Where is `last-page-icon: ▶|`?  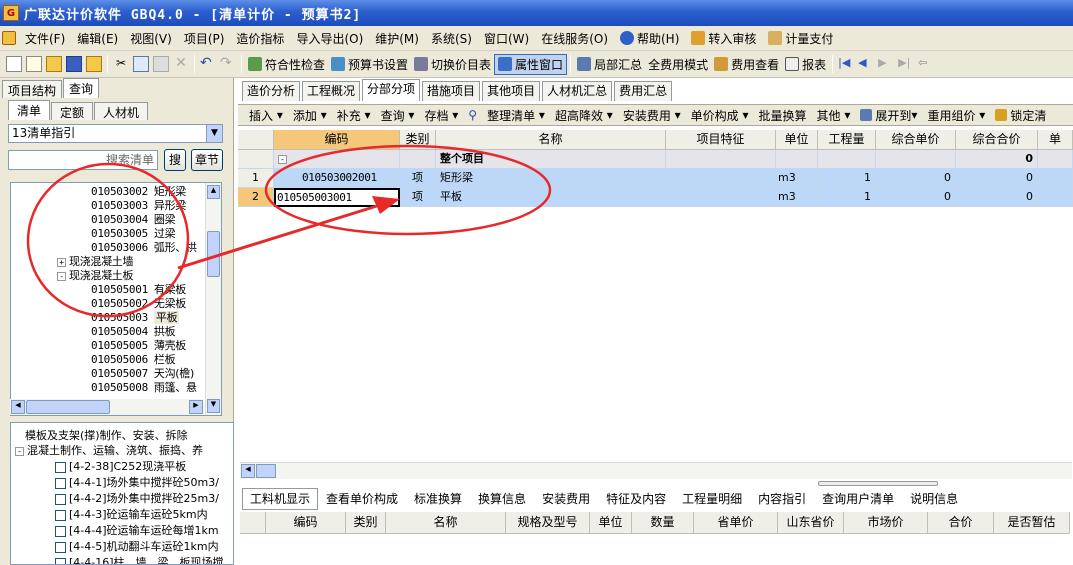
last-page-icon: ▶| is located at coordinates (906, 64).